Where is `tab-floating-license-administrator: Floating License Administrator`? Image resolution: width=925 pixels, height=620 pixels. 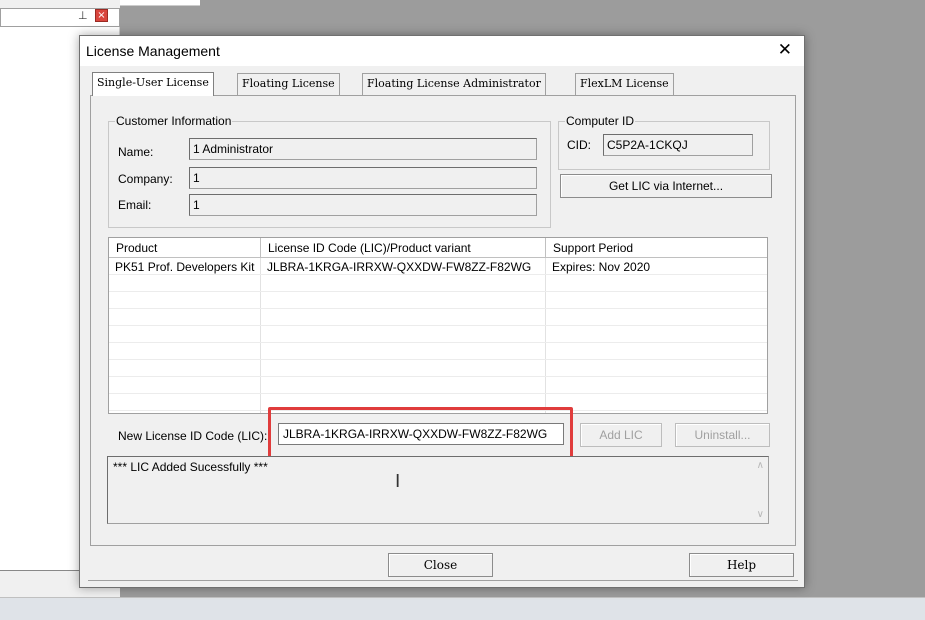 tab-floating-license-administrator: Floating License Administrator is located at coordinates (454, 84).